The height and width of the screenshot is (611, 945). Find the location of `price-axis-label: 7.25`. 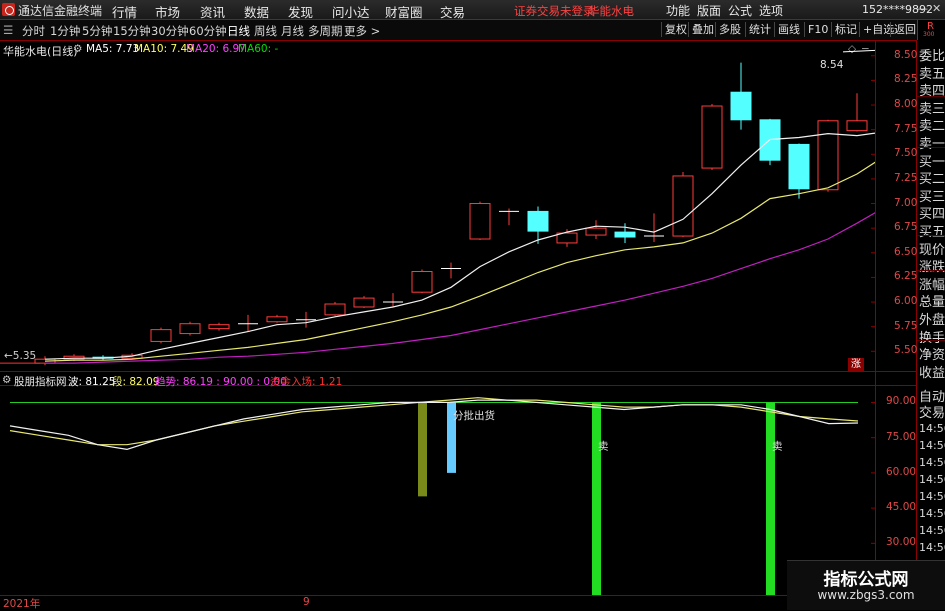

price-axis-label: 7.25 is located at coordinates (906, 177).